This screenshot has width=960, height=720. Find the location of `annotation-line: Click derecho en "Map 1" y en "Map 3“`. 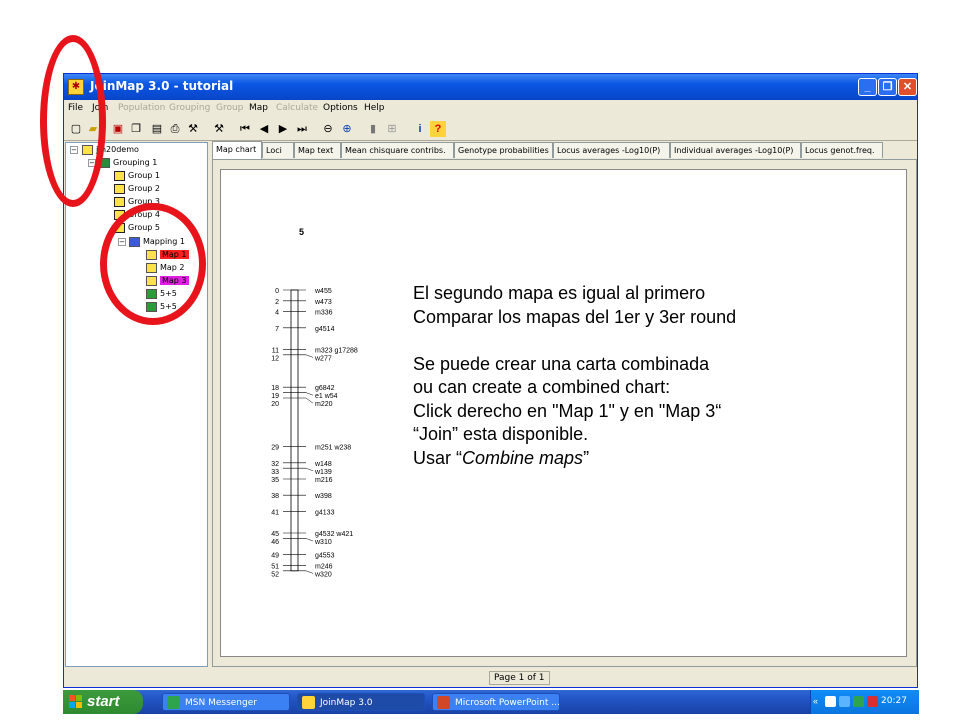

annotation-line: Click derecho en "Map 1" y en "Map 3“ is located at coordinates (567, 410).